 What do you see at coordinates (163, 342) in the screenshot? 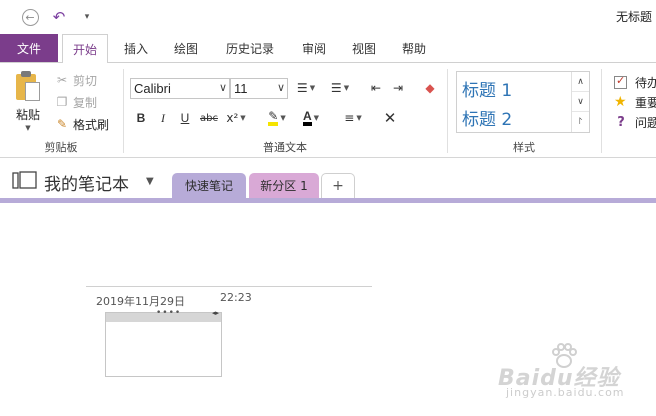
I see `note-container: •••• ◂▸` at bounding box center [163, 342].